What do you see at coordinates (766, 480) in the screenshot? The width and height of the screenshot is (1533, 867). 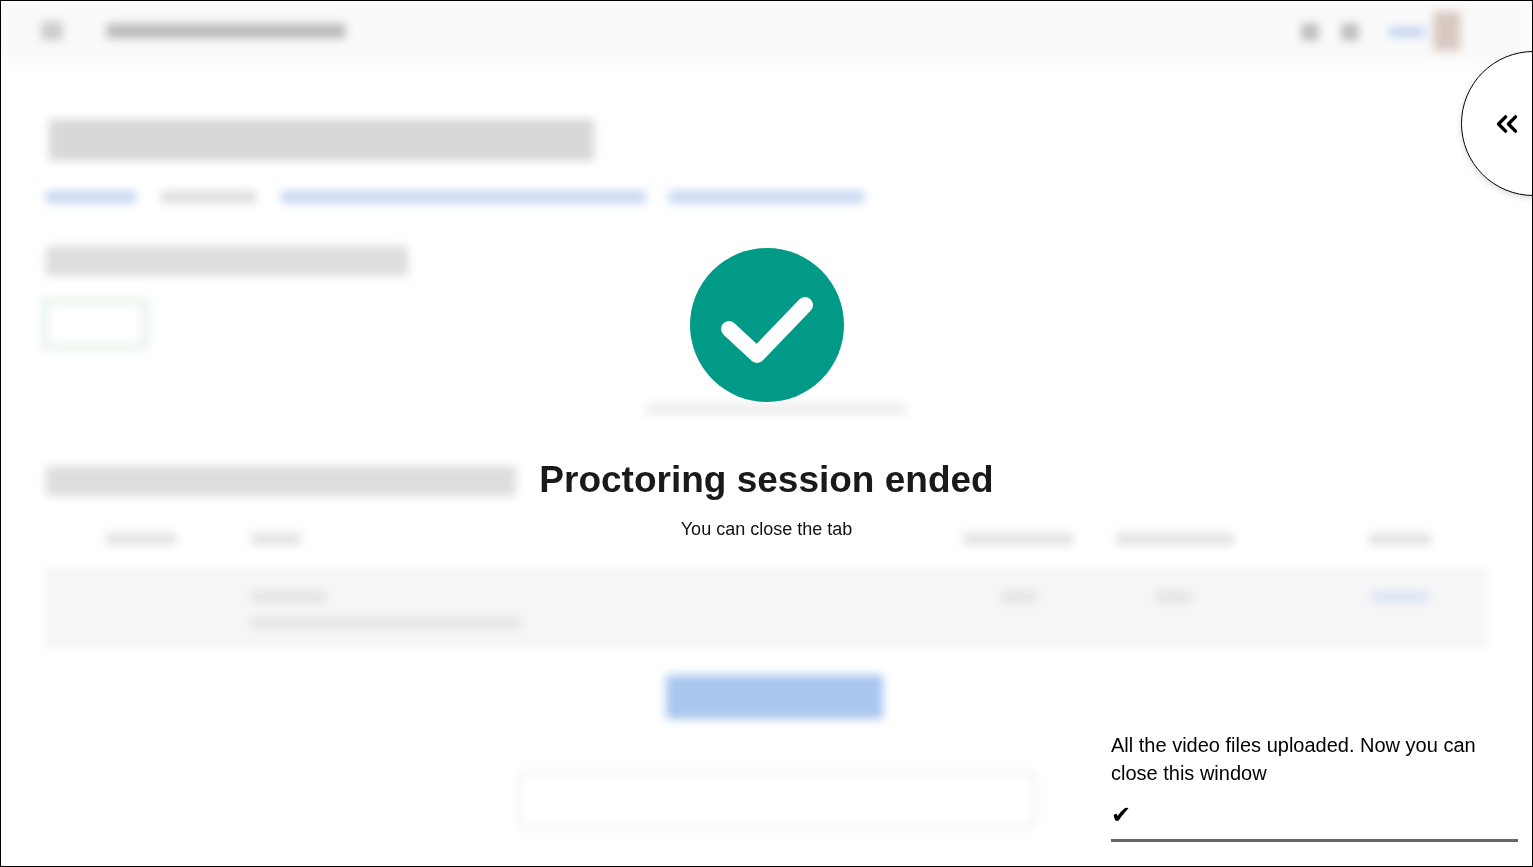 I see `session-title: Proctoring session ended` at bounding box center [766, 480].